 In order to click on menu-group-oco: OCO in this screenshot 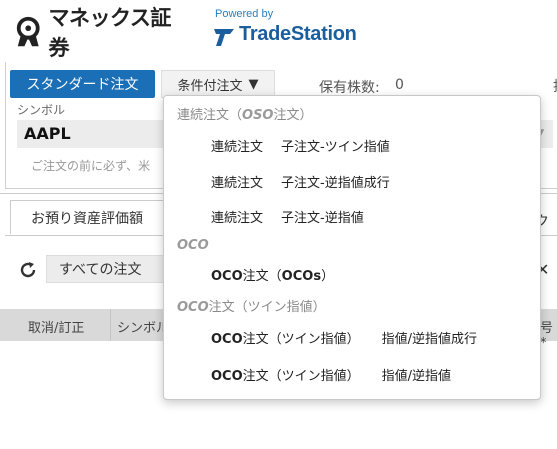, I will do `click(193, 245)`.